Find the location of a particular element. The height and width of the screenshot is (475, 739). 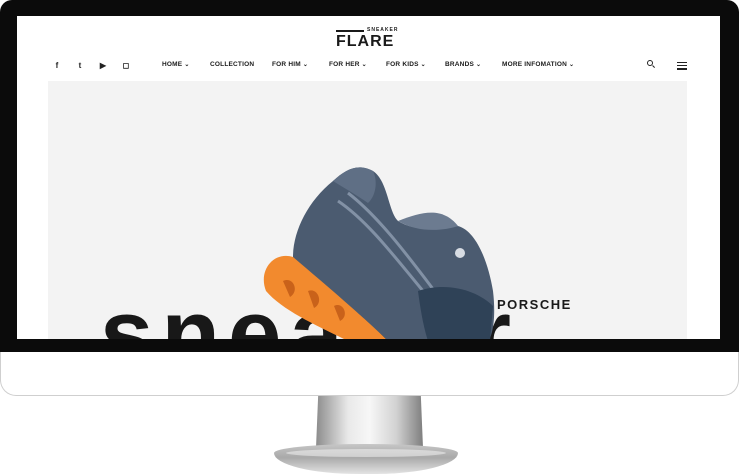

monitor-chin is located at coordinates (369, 374).